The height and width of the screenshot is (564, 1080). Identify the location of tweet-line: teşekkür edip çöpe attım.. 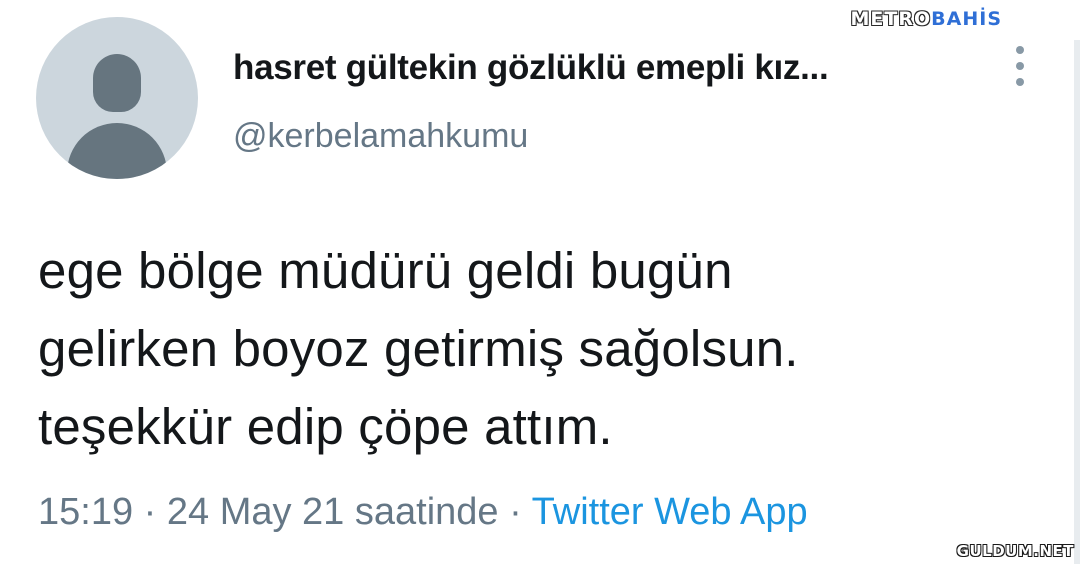
(325, 426).